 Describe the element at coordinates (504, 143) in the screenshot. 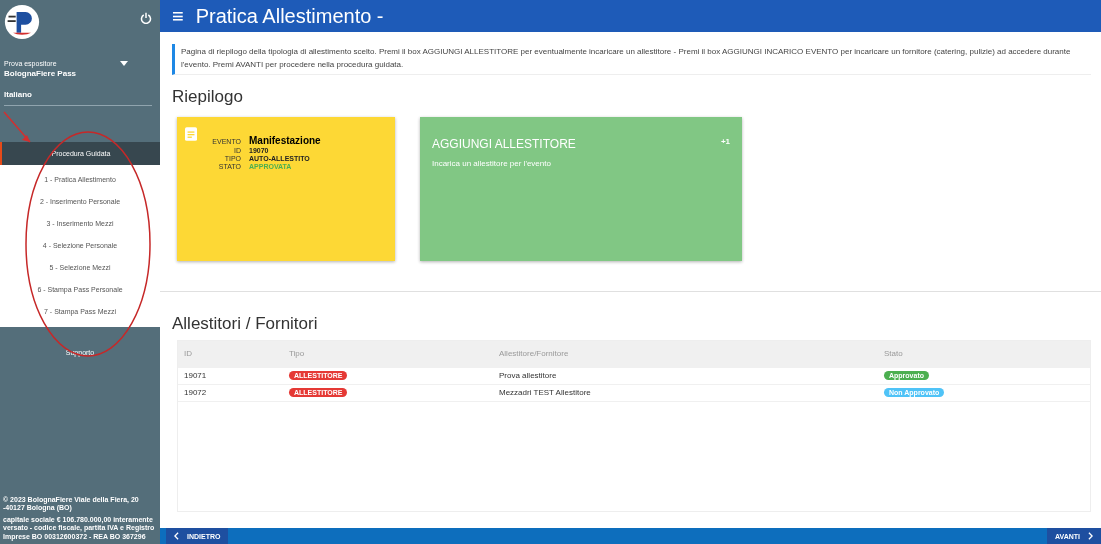

I see `card-title: AGGIUNGI ALLESTITORE` at that location.